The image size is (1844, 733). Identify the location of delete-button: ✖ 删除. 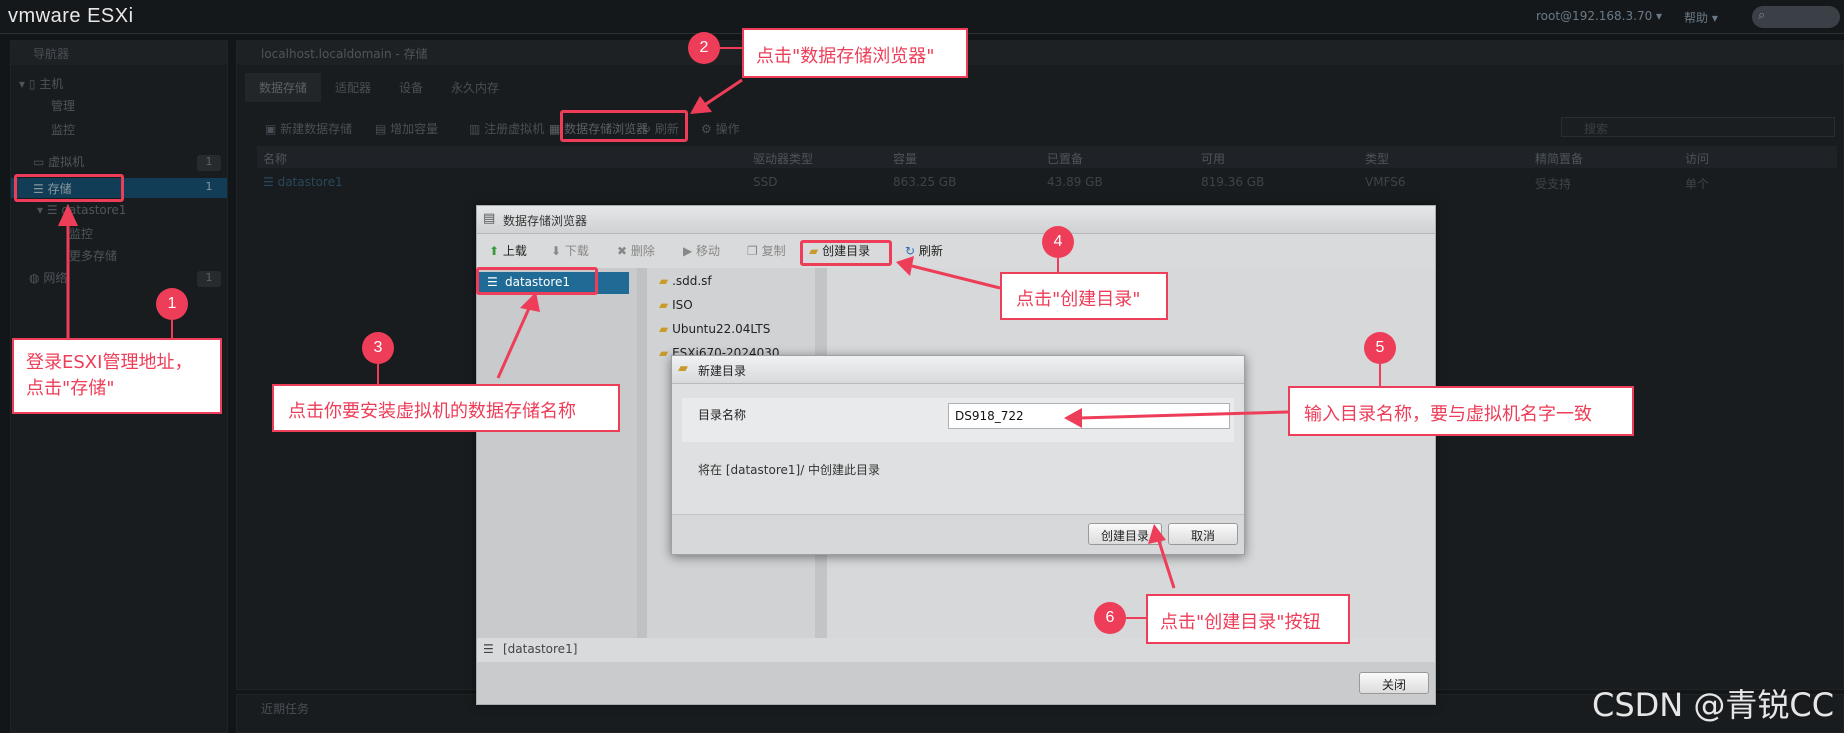
(636, 250).